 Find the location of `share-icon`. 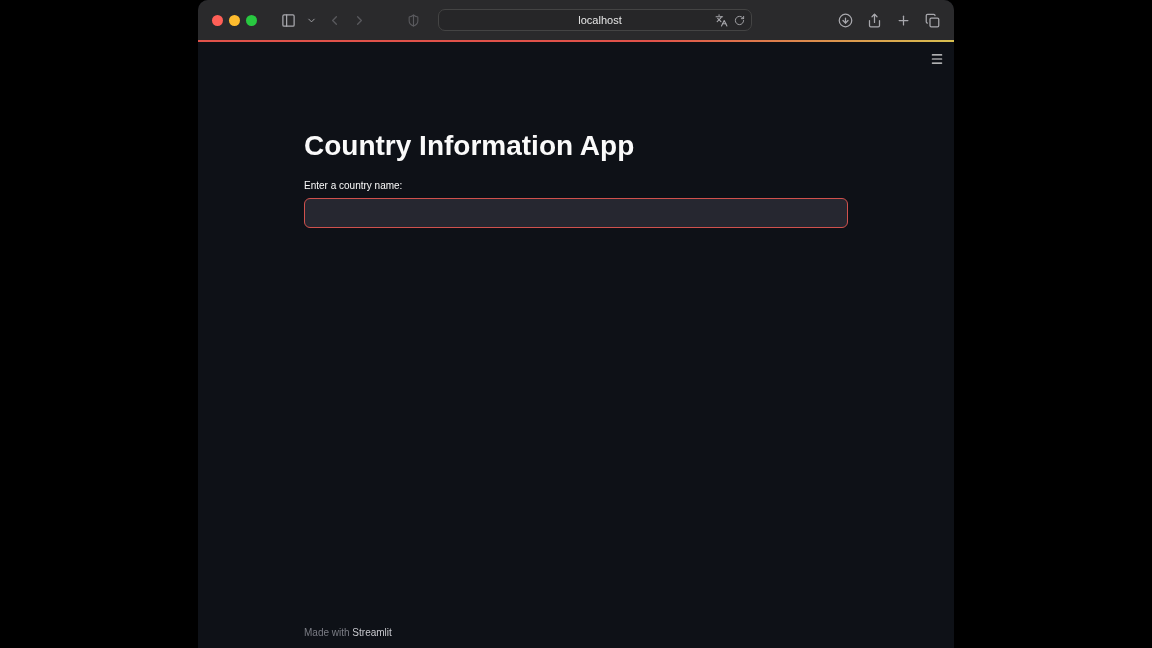

share-icon is located at coordinates (874, 20).